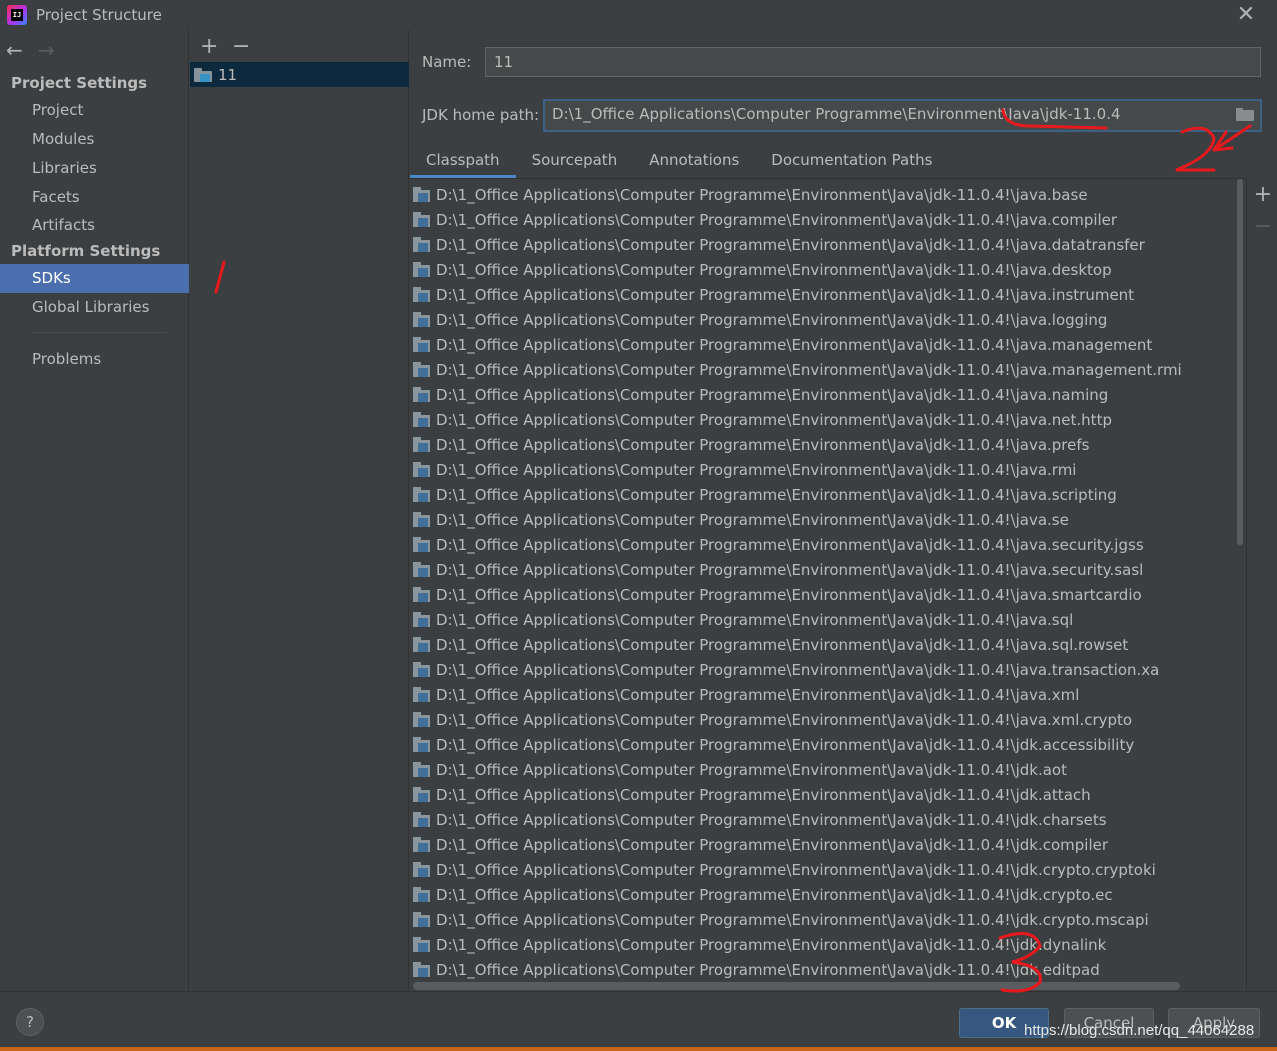  I want to click on help-button: ?, so click(30, 1022).